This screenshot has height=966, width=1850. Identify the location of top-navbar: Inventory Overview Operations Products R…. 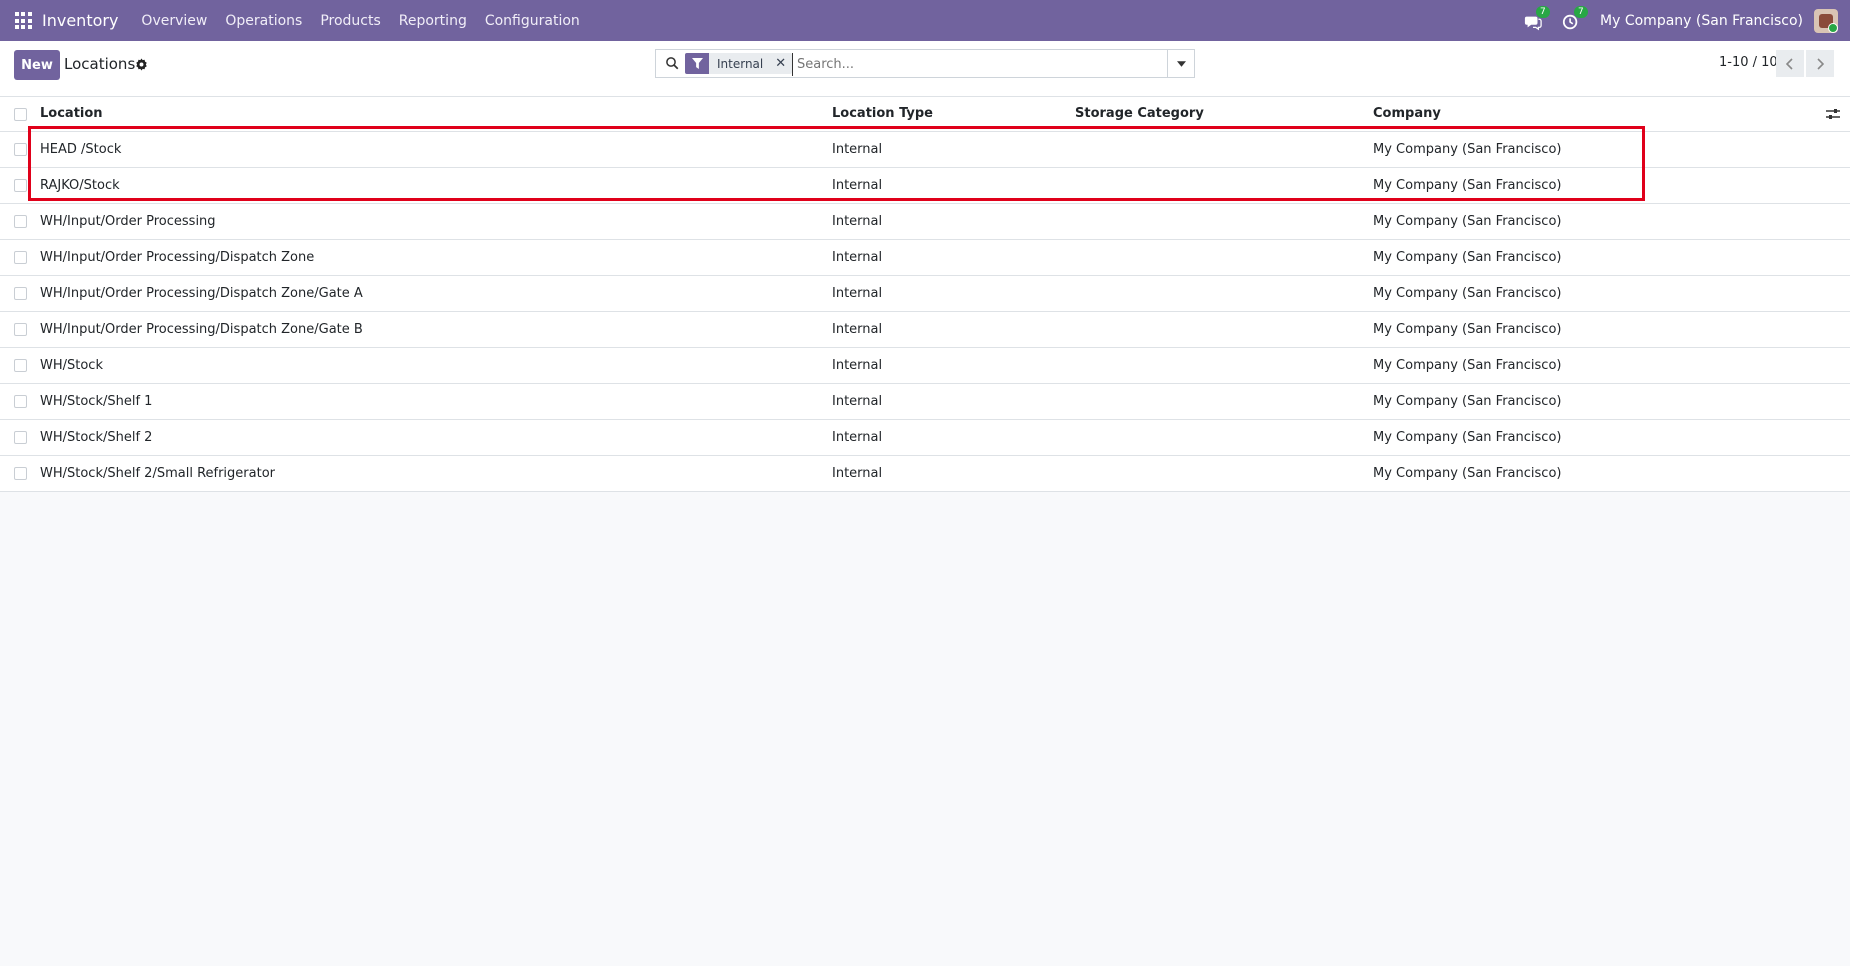
(925, 20).